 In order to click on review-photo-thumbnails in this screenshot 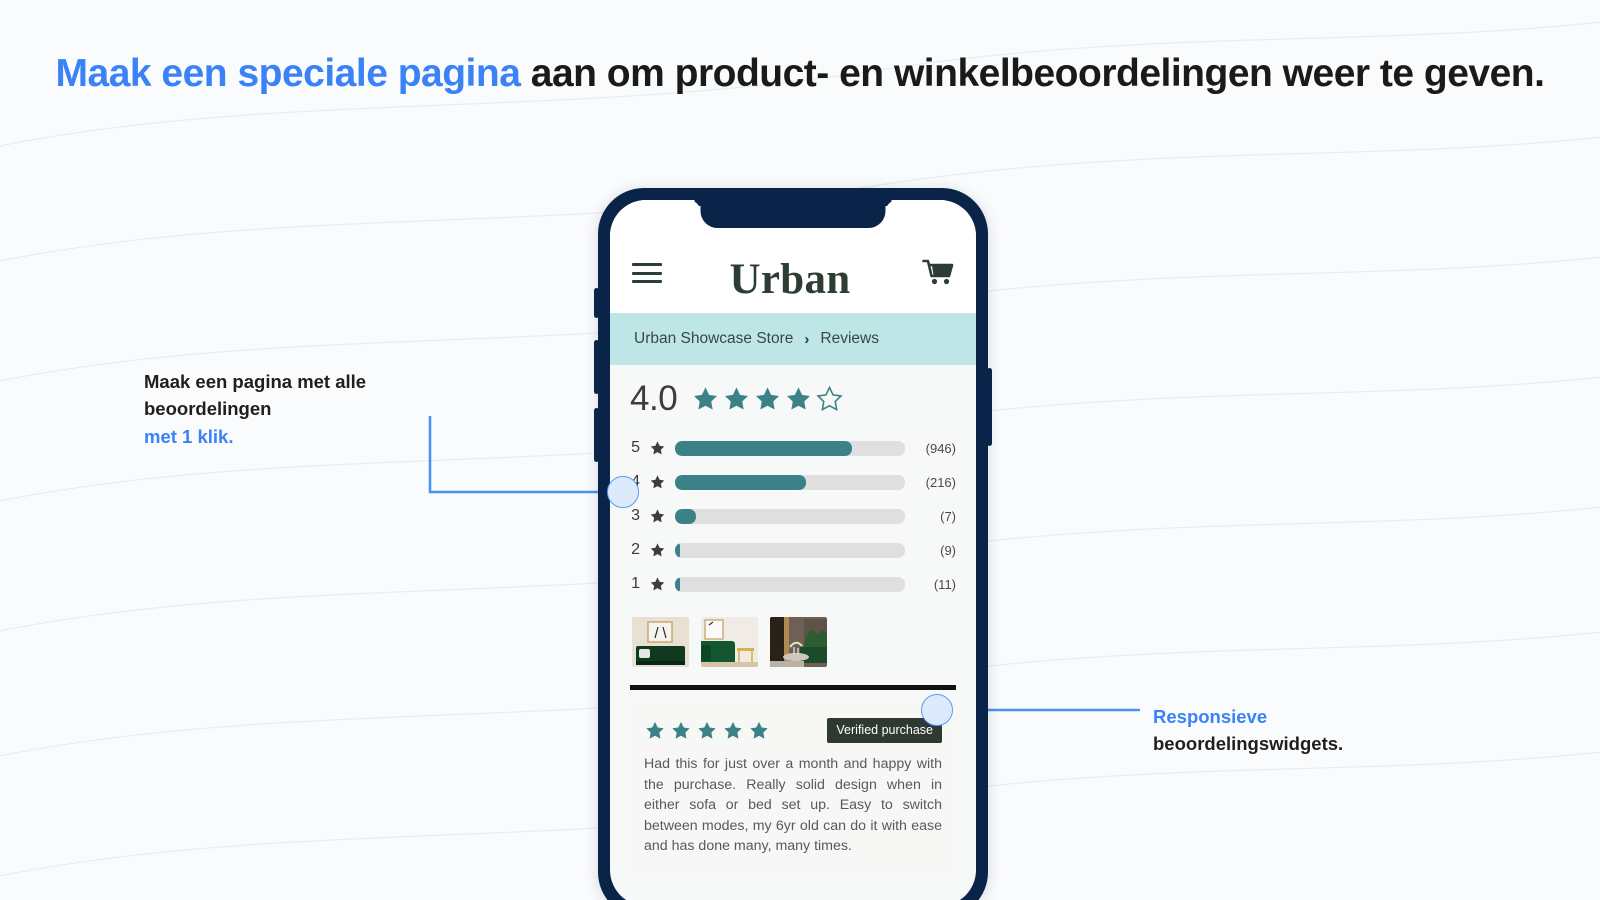, I will do `click(793, 643)`.